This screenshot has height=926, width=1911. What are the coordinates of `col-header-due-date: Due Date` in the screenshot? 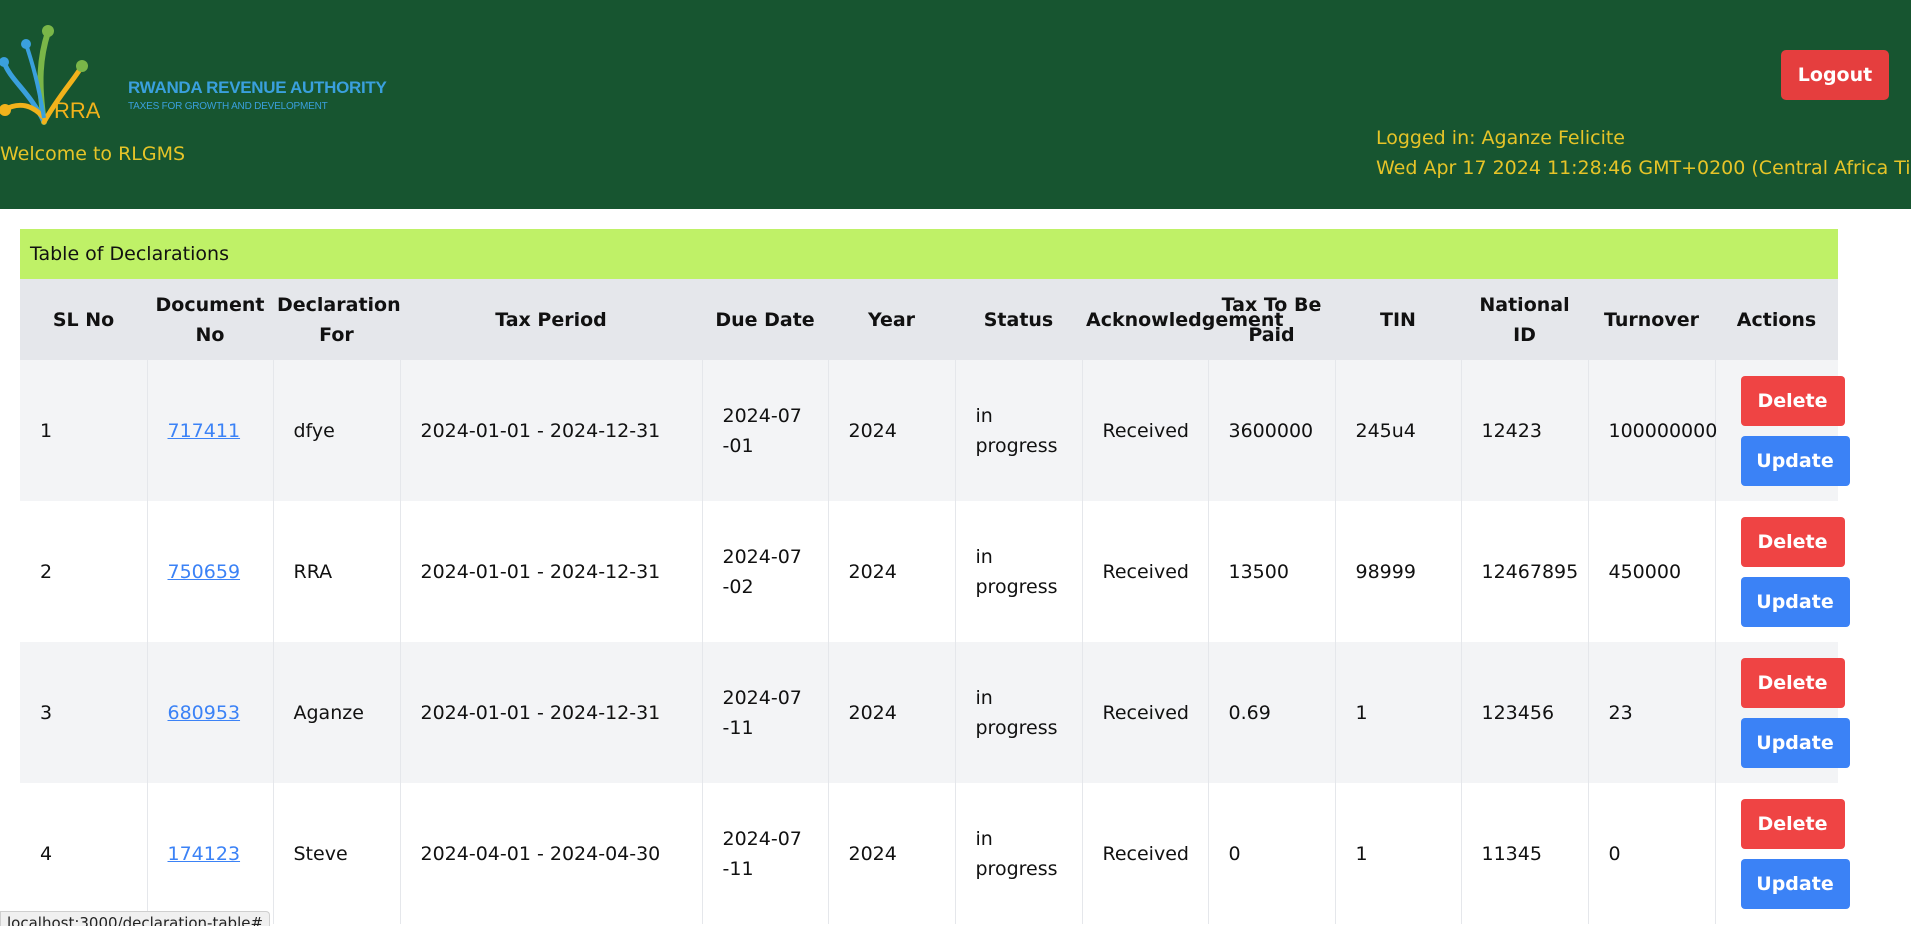 It's located at (765, 319).